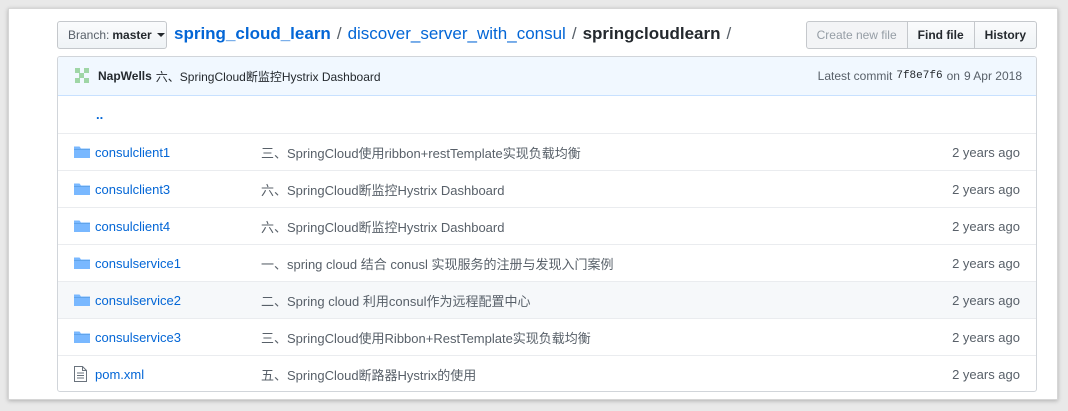 The width and height of the screenshot is (1068, 411). I want to click on commit-message-link: 三、SpringCloud使用Ribbon+RestTemplate实现负载均衡, so click(606, 337).